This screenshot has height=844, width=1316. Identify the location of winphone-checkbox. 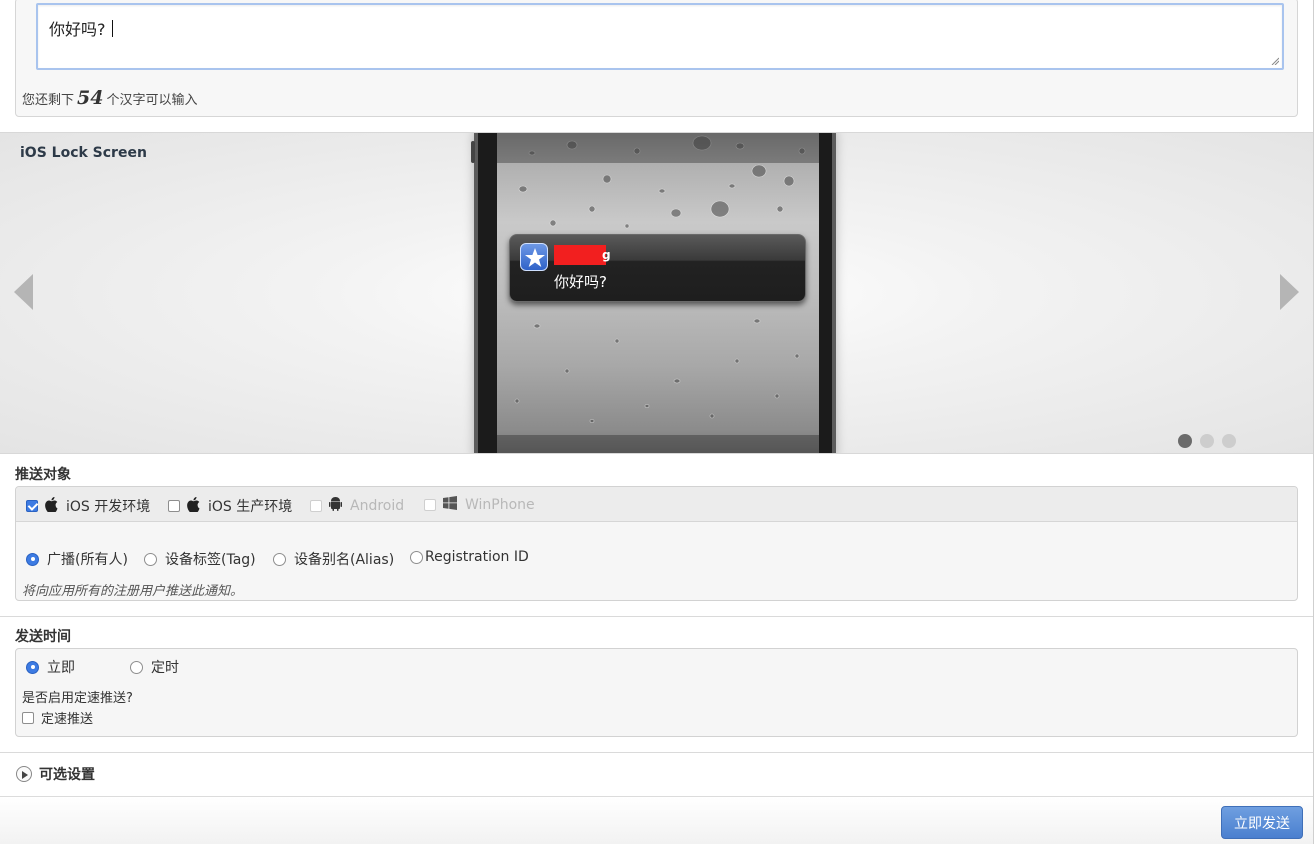
(430, 505).